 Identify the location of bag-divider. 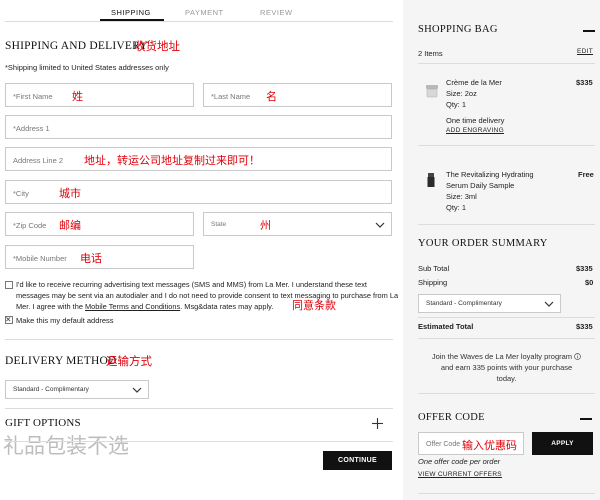
(506, 63).